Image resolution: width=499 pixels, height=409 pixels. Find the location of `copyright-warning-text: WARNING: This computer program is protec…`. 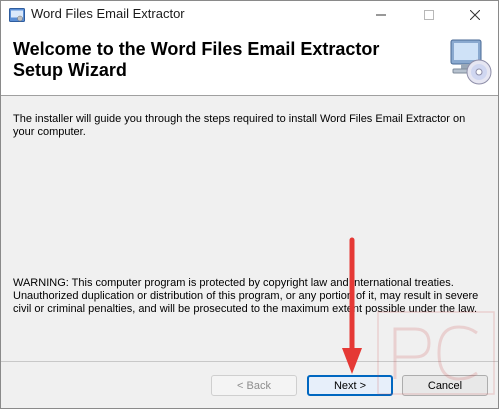

copyright-warning-text: WARNING: This computer program is protec… is located at coordinates (246, 296).